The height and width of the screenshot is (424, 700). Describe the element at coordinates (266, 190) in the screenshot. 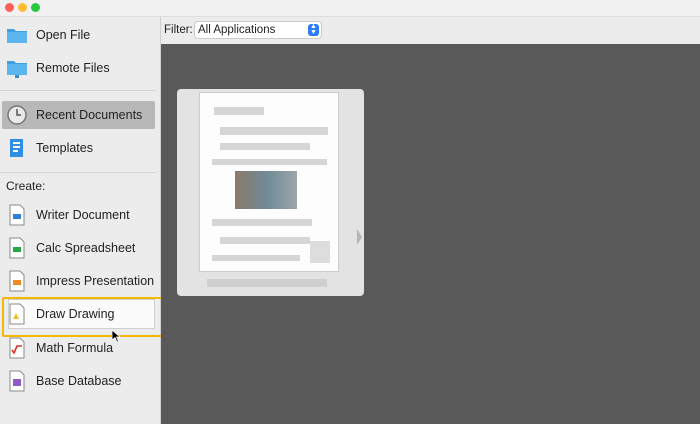

I see `document-preview-image` at that location.